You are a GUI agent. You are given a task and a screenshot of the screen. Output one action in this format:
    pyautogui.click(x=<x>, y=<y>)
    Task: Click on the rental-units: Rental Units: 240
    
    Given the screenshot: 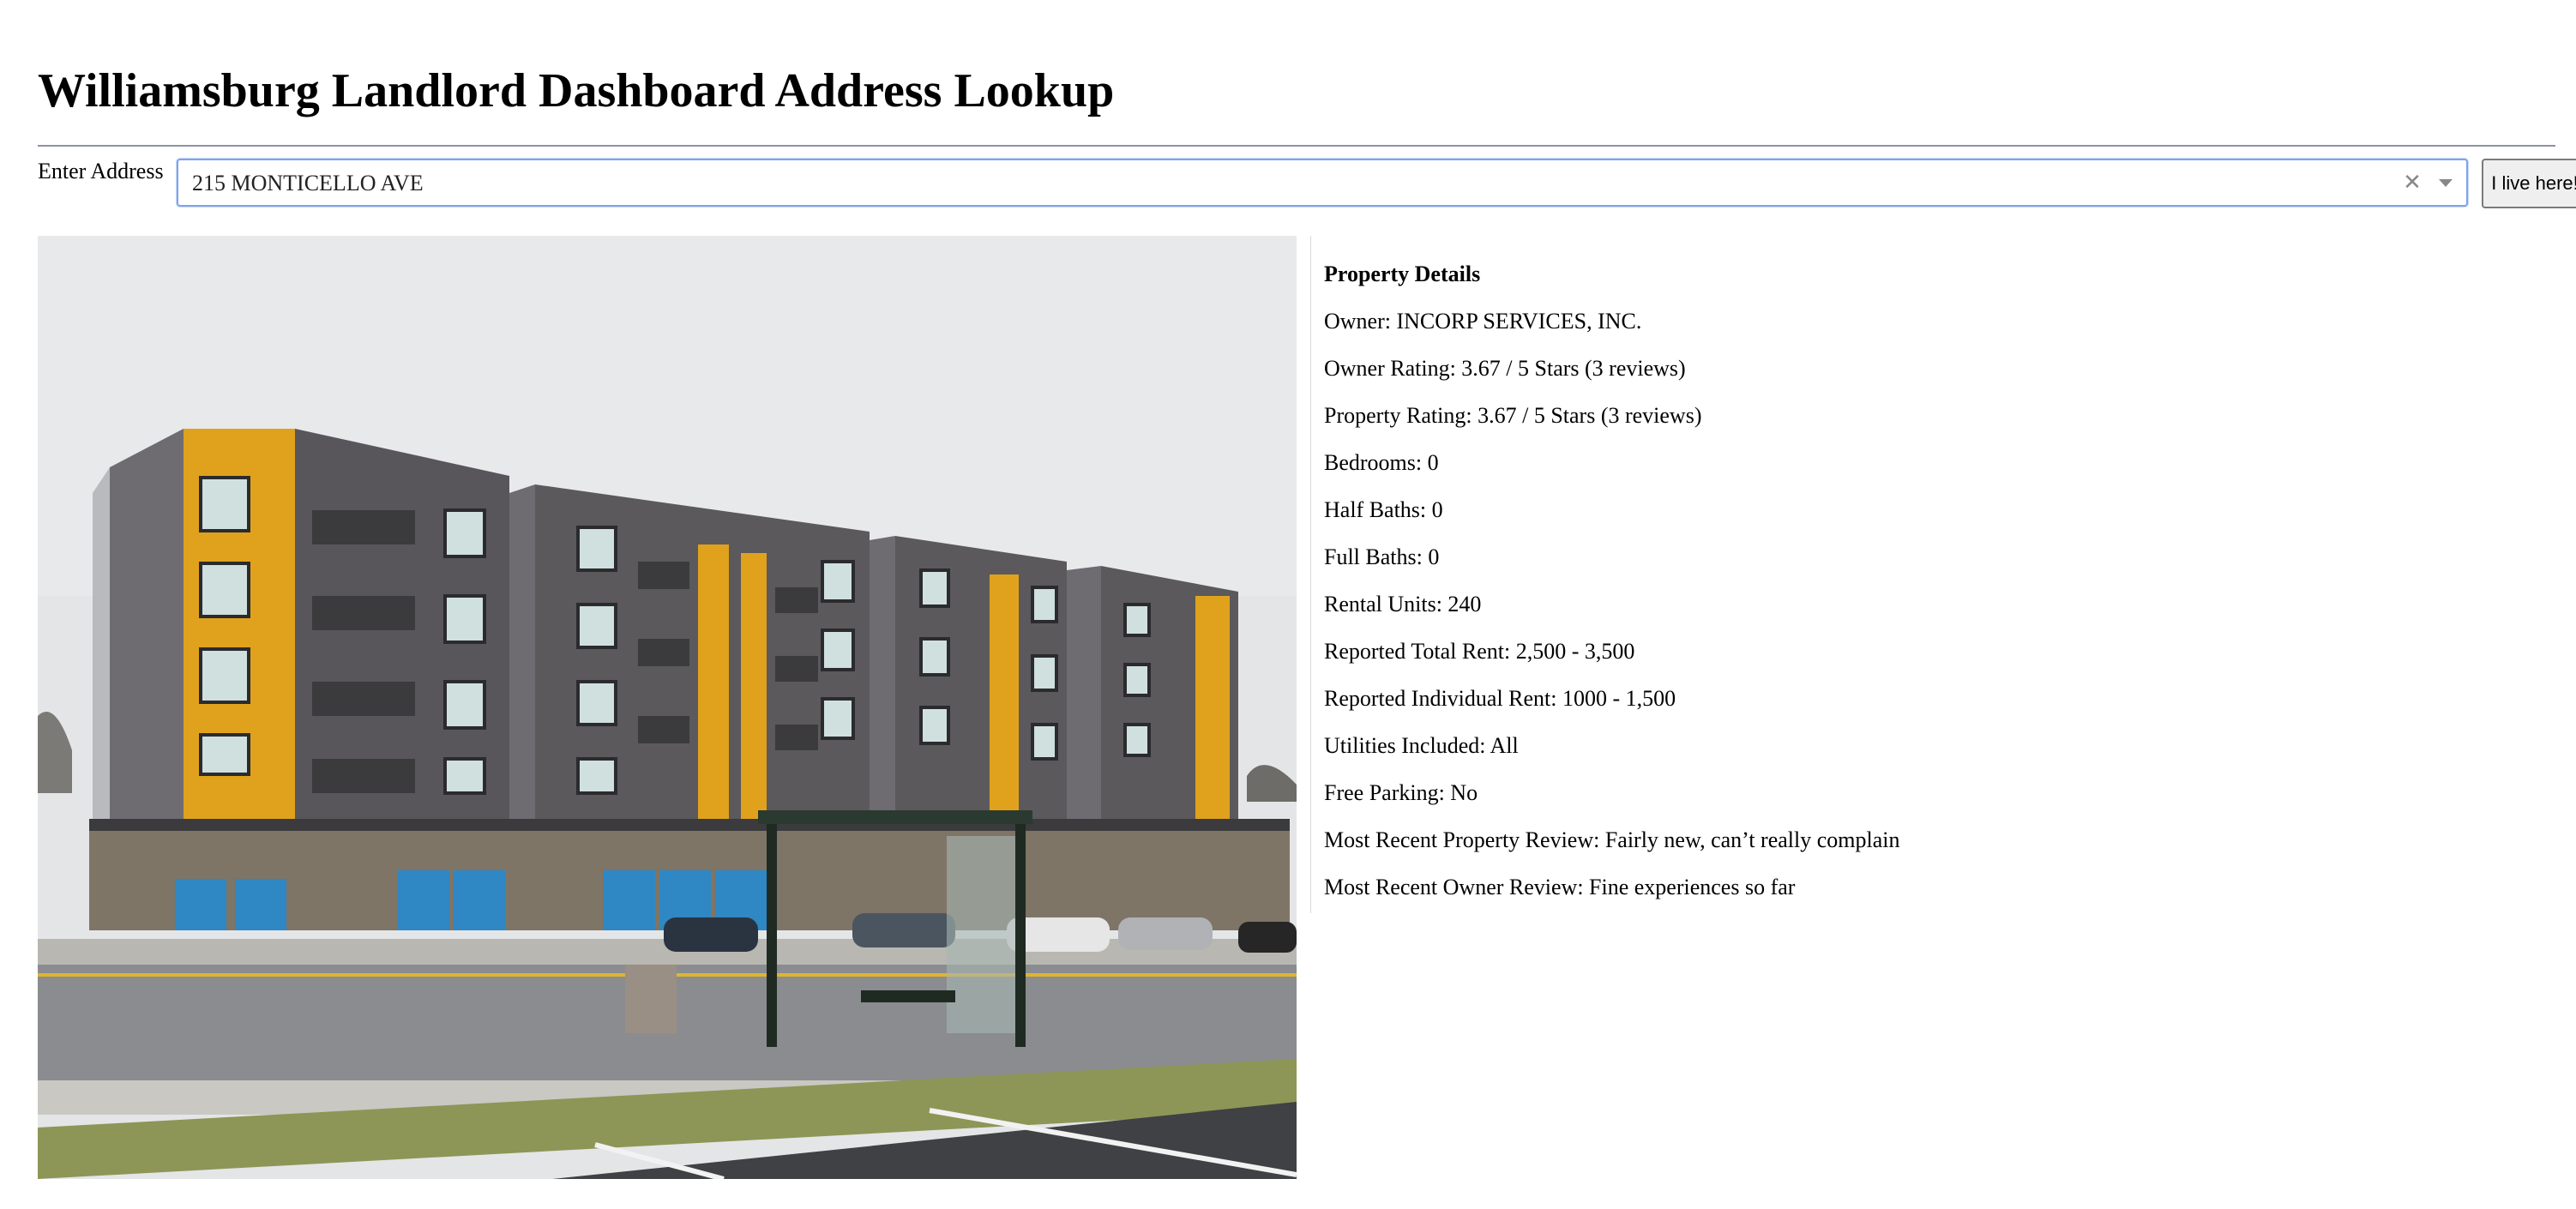 What is the action you would take?
    pyautogui.click(x=1403, y=604)
    